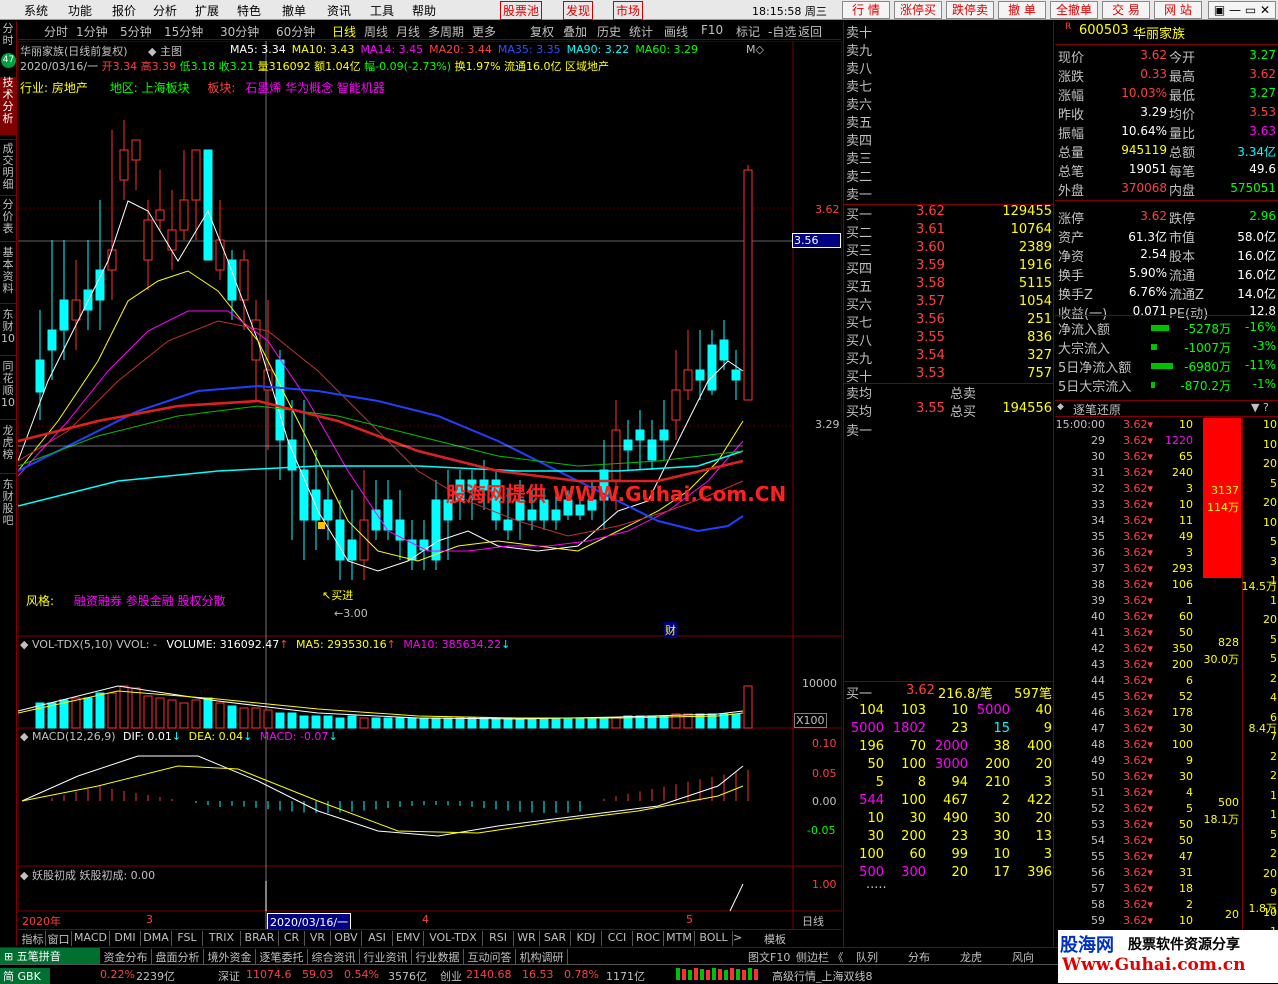 This screenshot has height=984, width=1278. What do you see at coordinates (25, 976) in the screenshot?
I see `ime-indicator: 简 GBK` at bounding box center [25, 976].